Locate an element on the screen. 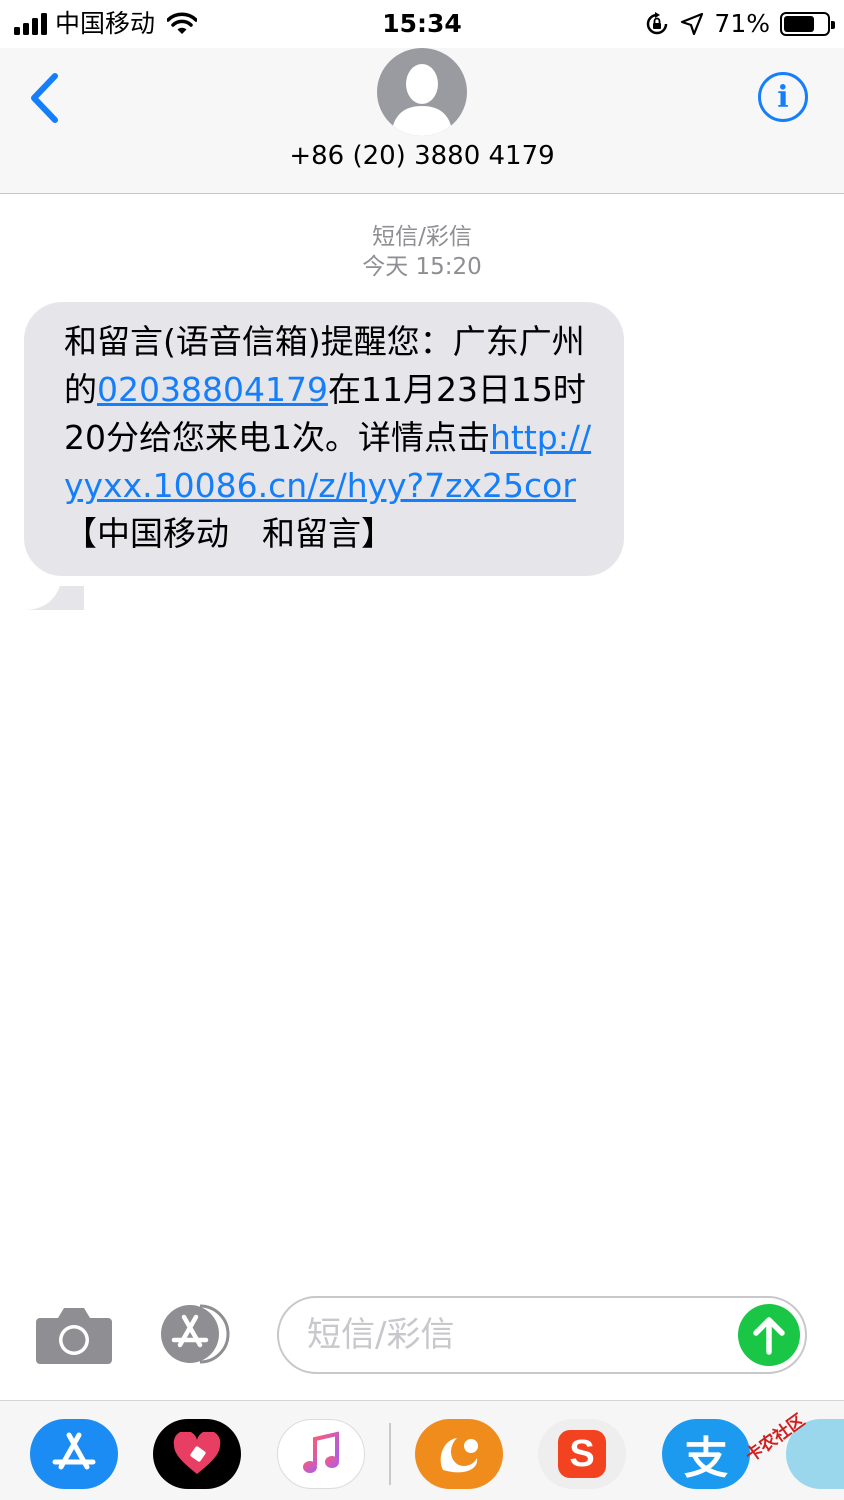 The height and width of the screenshot is (1500, 844). battery-icon is located at coordinates (807, 24).